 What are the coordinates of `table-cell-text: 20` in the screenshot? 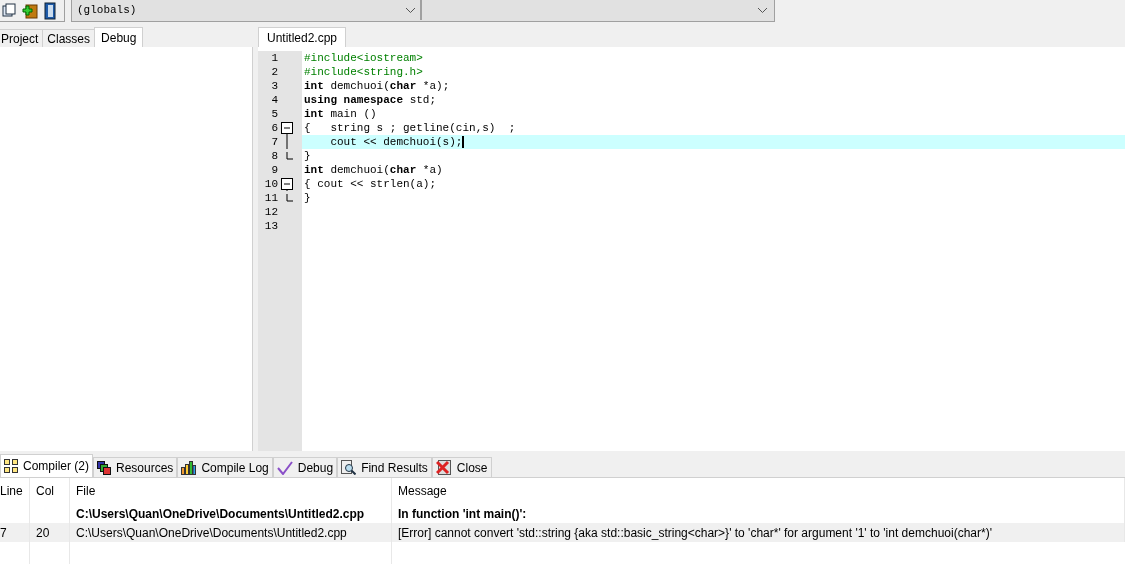 It's located at (43, 533).